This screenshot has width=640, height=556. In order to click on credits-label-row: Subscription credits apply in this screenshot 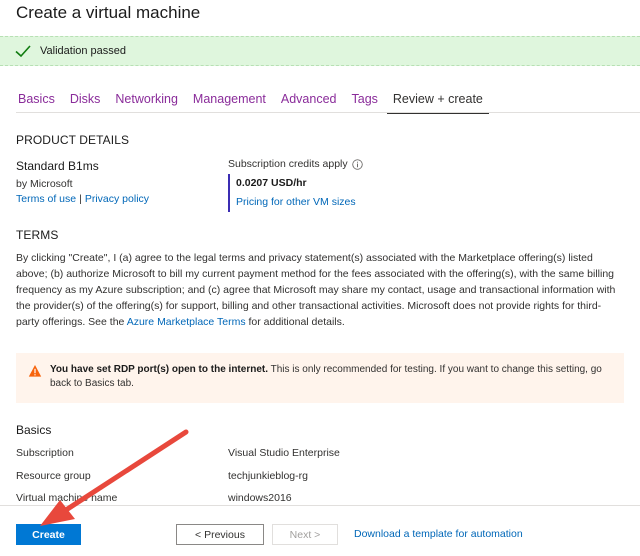, I will do `click(295, 164)`.